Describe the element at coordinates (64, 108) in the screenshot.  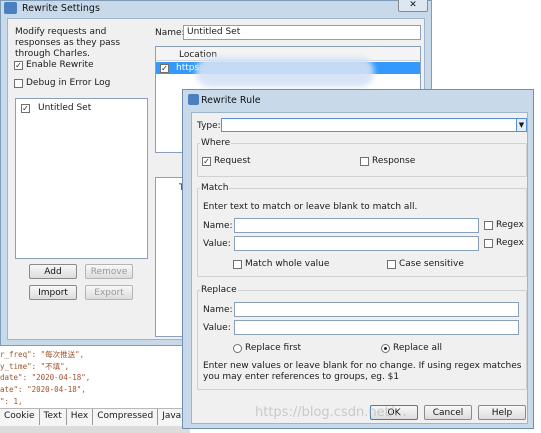
I see `set-name: Untitled Set` at that location.